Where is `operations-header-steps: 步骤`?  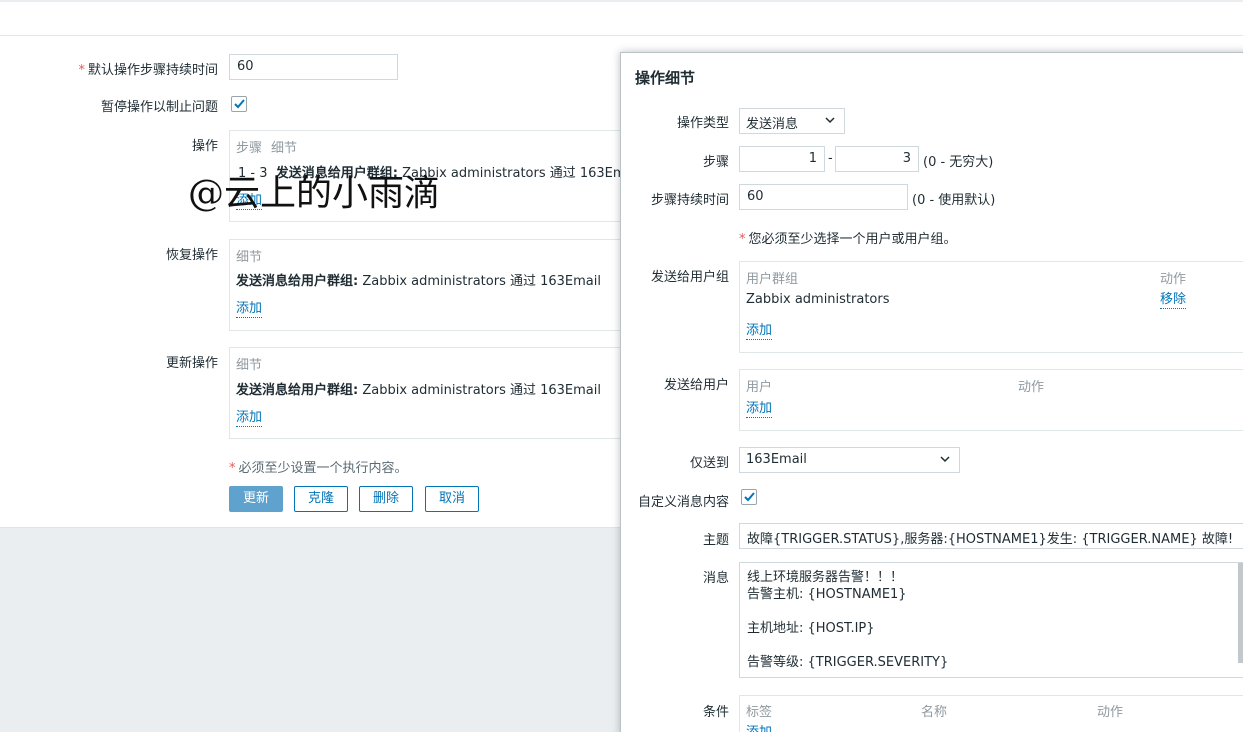
operations-header-steps: 步骤 is located at coordinates (249, 148).